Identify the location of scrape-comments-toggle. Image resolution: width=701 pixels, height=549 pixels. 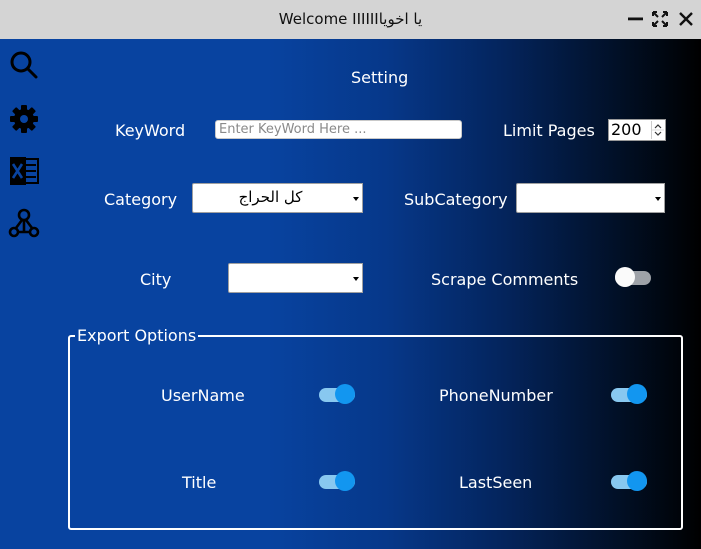
(633, 277).